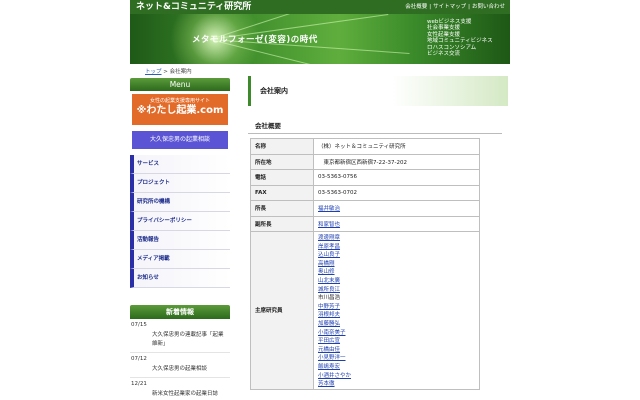 The width and height of the screenshot is (640, 400). I want to click on row-label: 所長, so click(282, 208).